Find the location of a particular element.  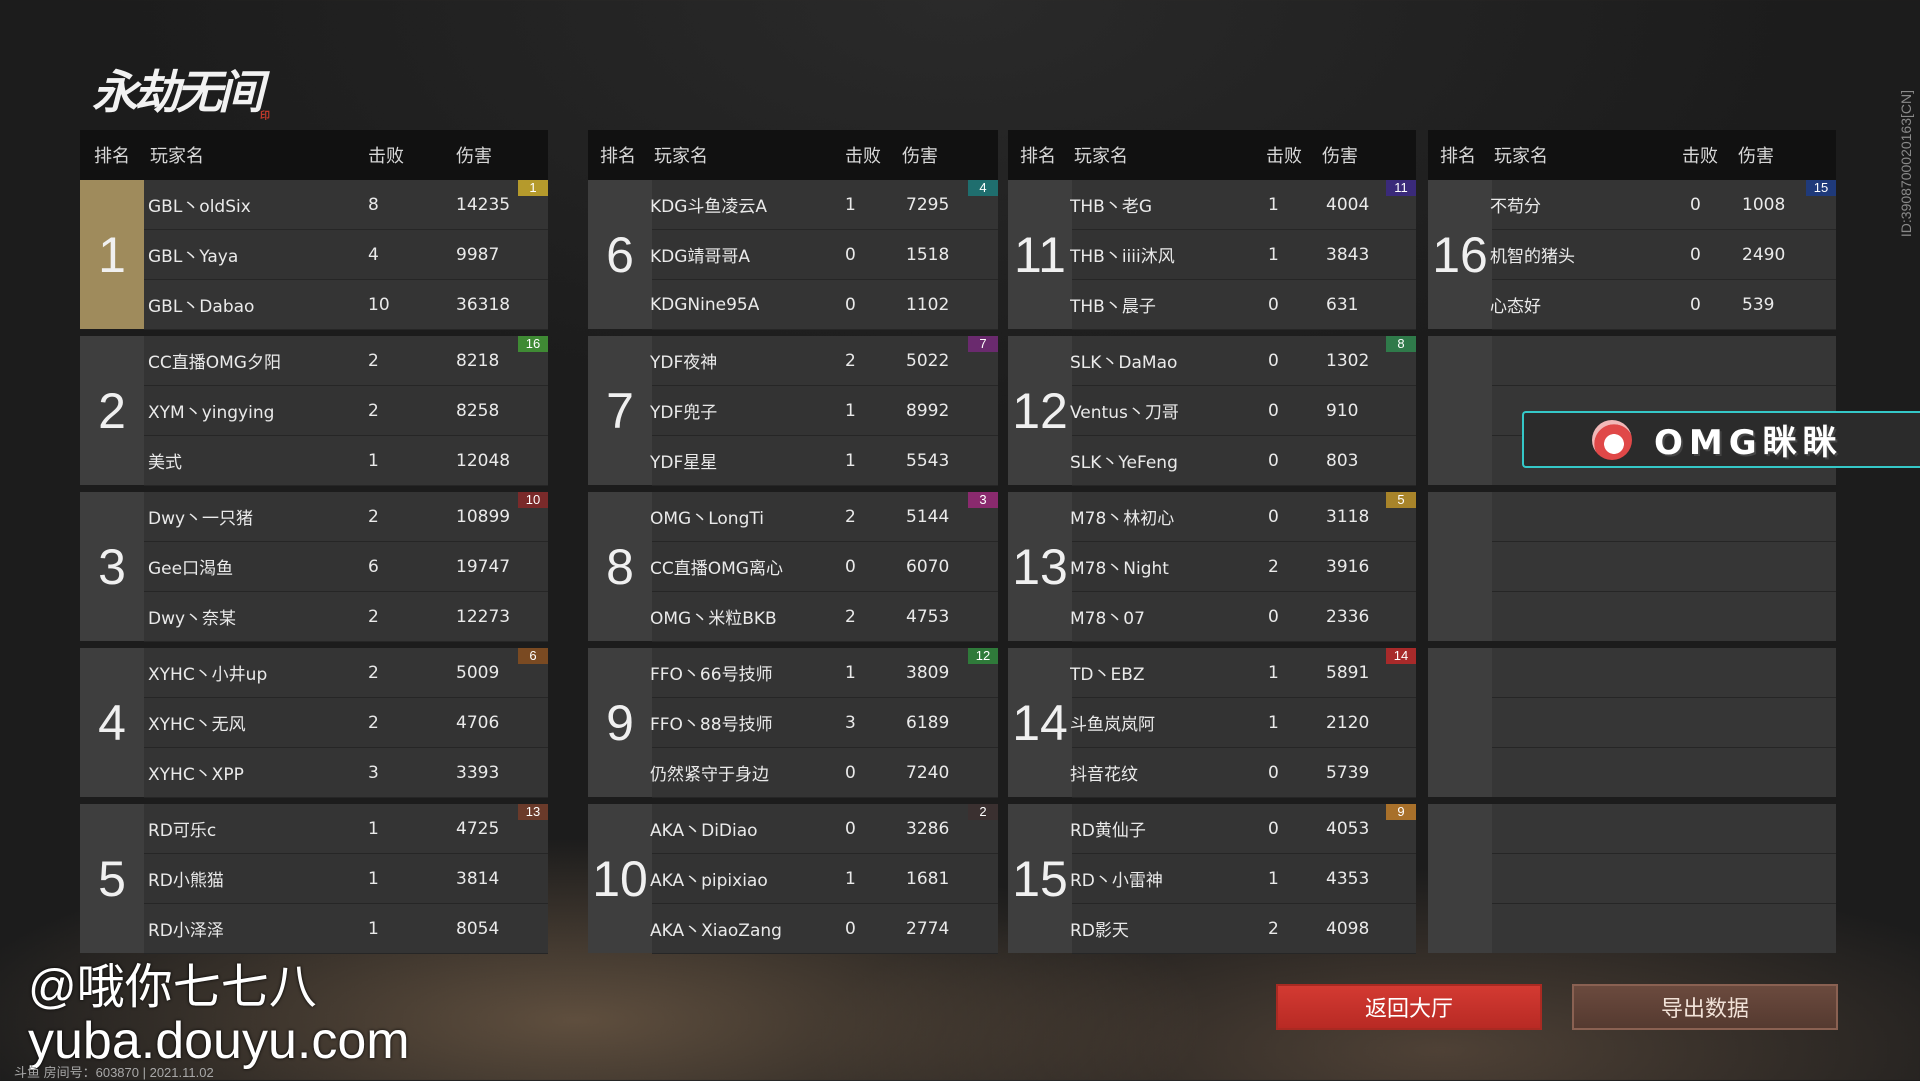

player-row: 不苟分 0 1008 is located at coordinates (1663, 205).